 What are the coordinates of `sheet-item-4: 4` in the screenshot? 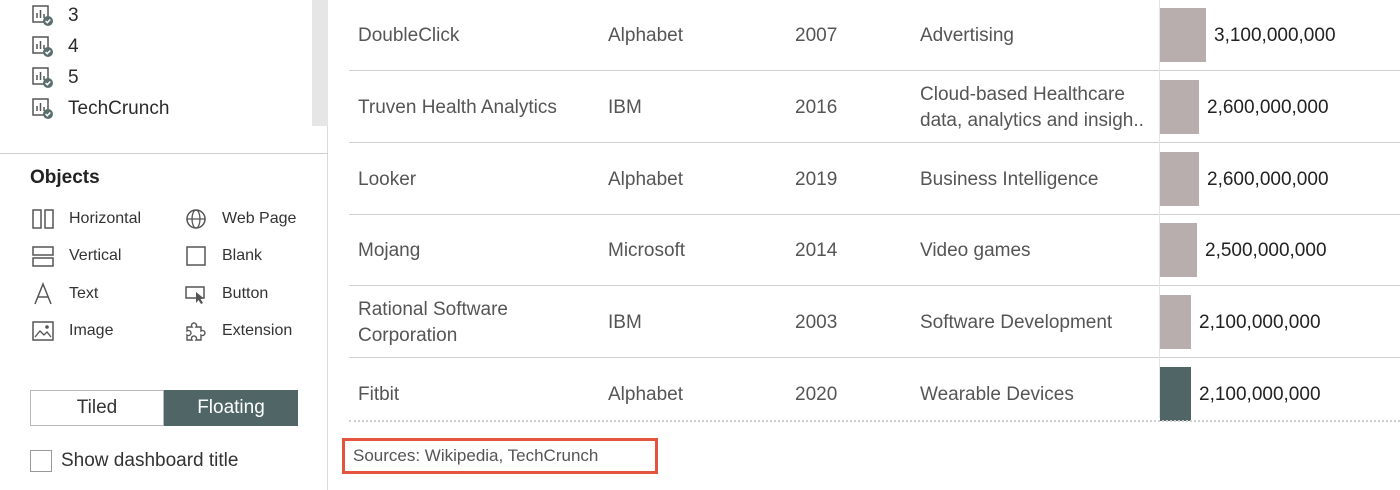 It's located at (55, 47).